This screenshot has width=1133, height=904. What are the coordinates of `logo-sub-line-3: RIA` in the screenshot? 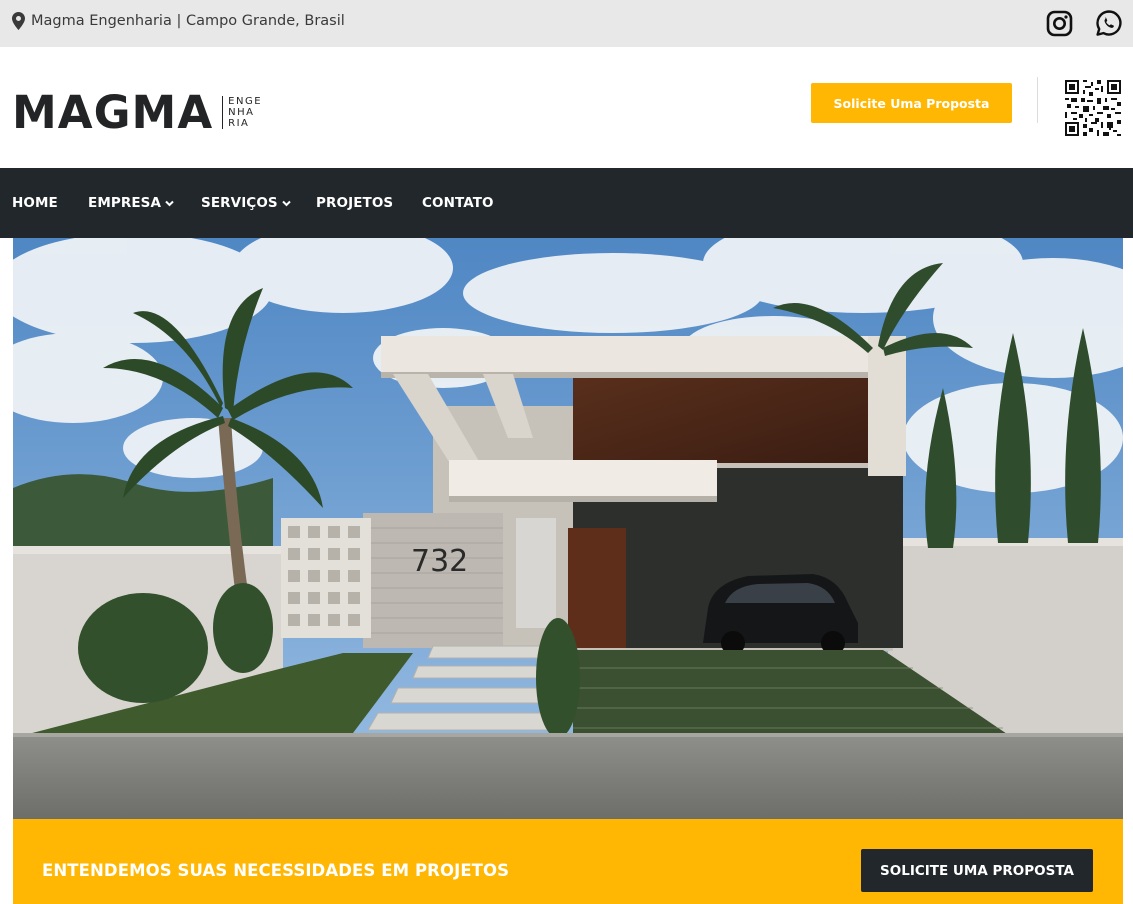 It's located at (239, 123).